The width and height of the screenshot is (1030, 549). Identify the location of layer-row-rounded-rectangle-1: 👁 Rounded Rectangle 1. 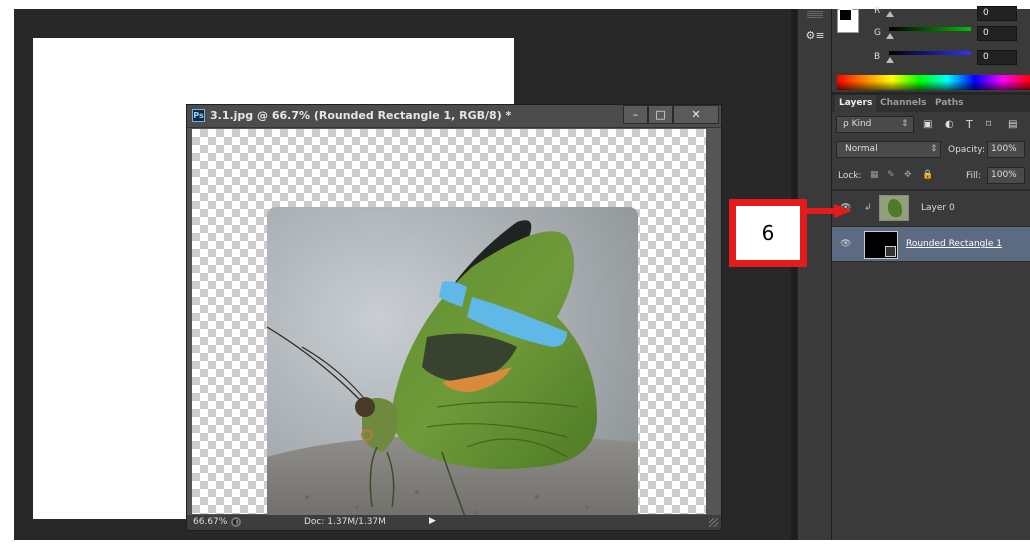
(931, 244).